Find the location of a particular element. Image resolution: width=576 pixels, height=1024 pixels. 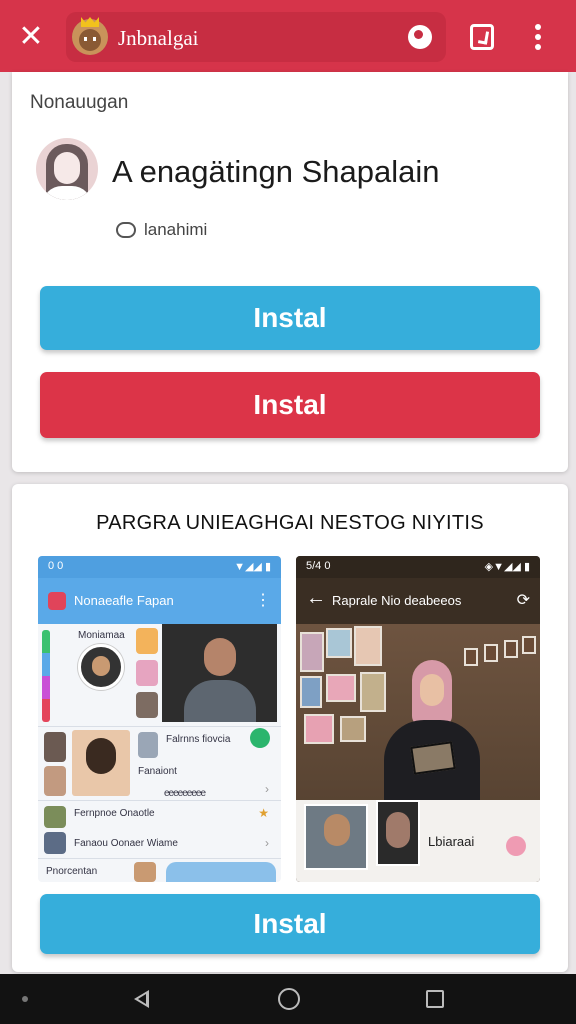

list-label: Fernpnoe Onaotle is located at coordinates (114, 813).